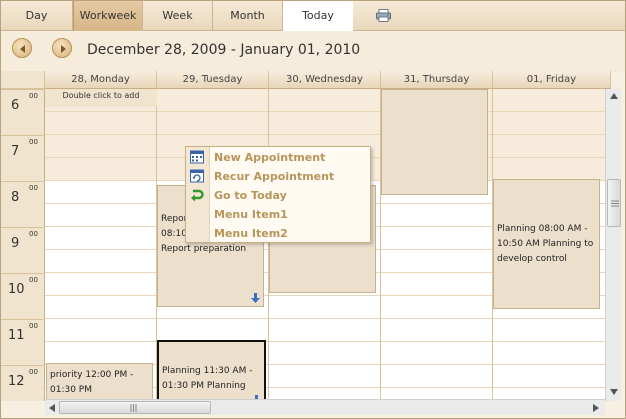 The height and width of the screenshot is (419, 626). I want to click on scroll-up-icon, so click(614, 96).